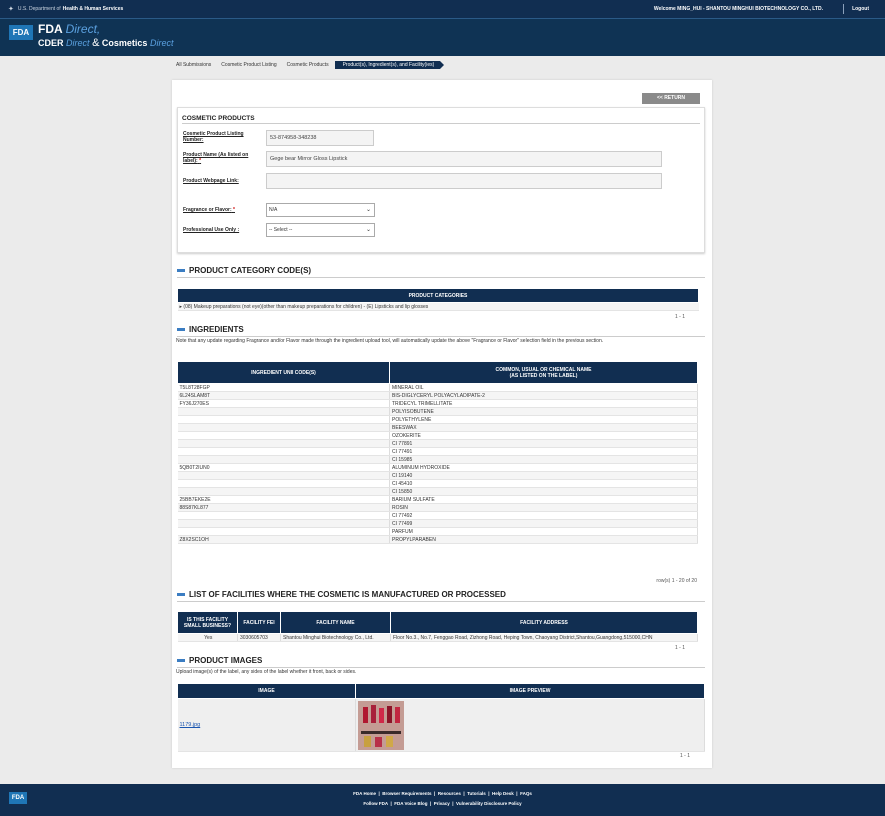  I want to click on breadcrumb-all-submissions: All Submissions, so click(196, 65).